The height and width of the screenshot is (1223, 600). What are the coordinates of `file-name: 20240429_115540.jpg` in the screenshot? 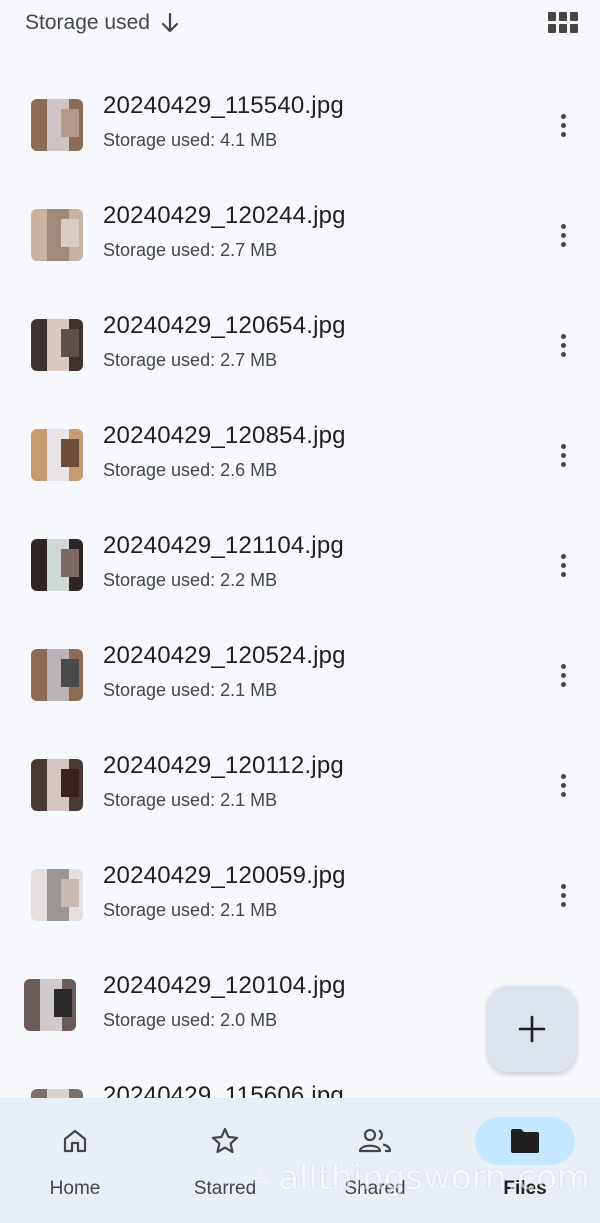 It's located at (223, 105).